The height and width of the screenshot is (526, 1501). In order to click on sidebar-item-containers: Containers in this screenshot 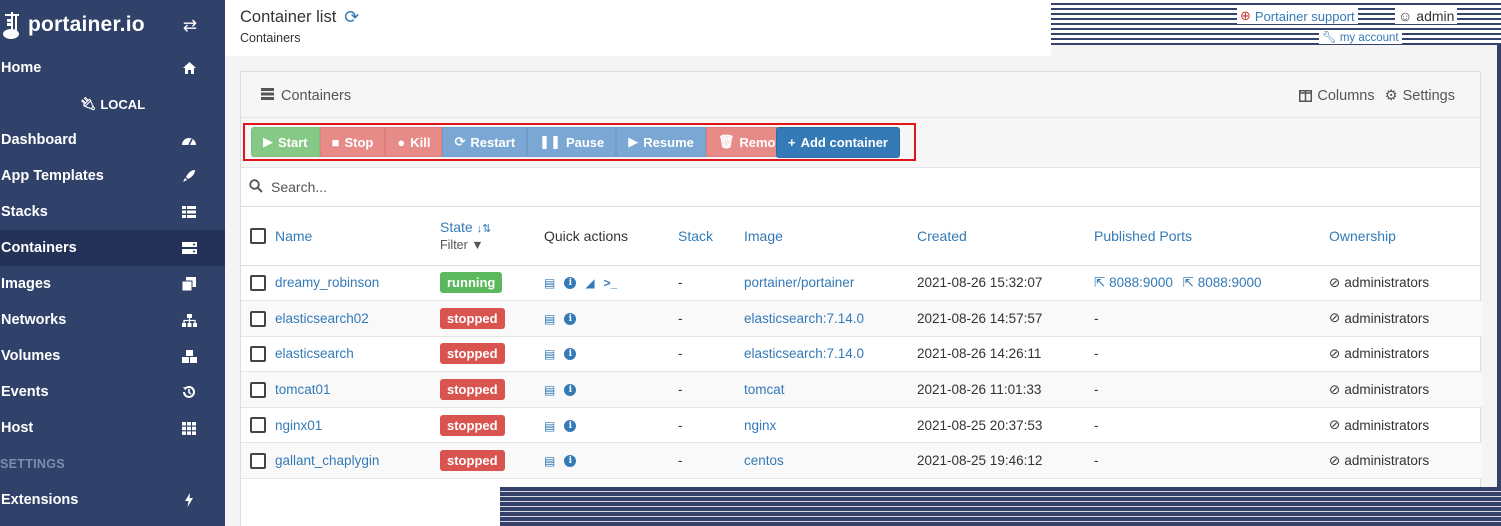, I will do `click(112, 248)`.